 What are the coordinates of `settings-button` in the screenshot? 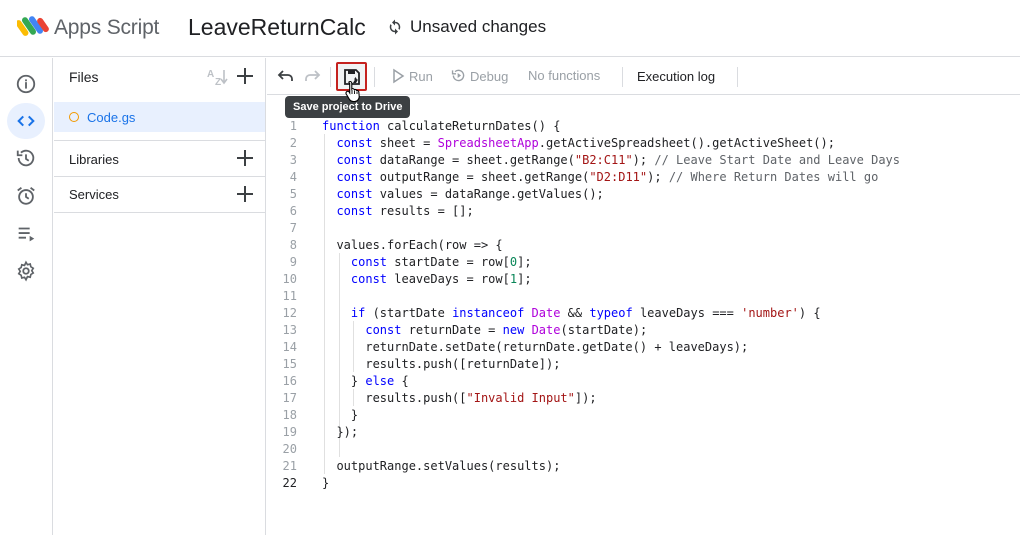 It's located at (26, 271).